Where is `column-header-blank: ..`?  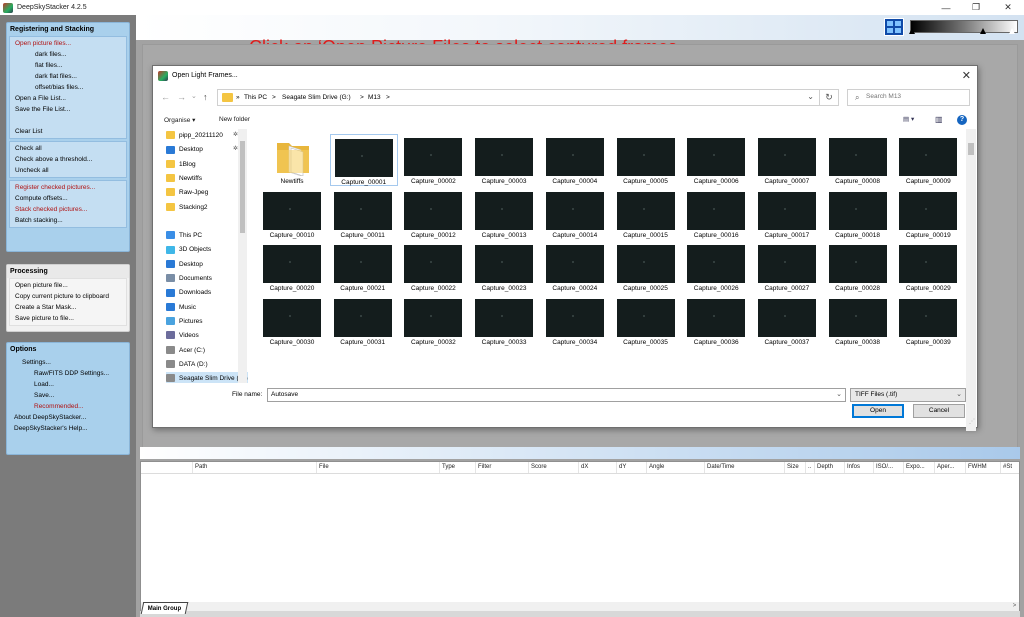
column-header-blank: .. is located at coordinates (809, 467).